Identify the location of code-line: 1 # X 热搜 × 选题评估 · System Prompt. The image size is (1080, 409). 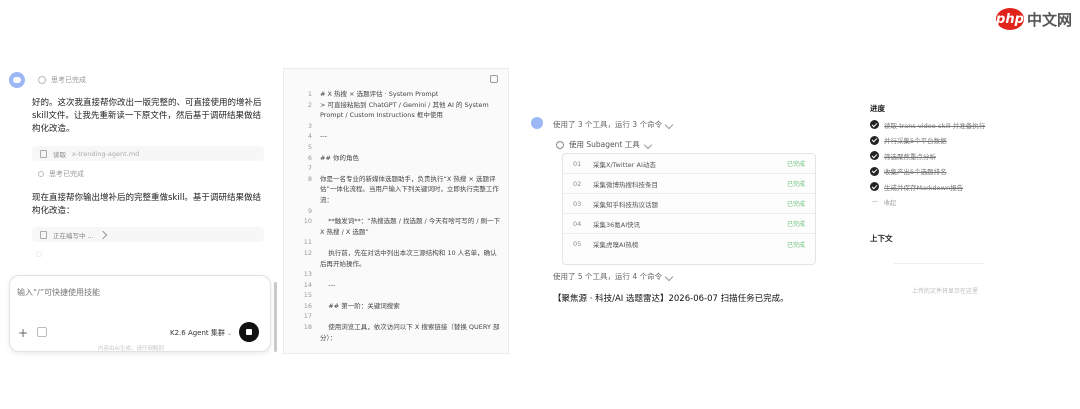
(398, 94).